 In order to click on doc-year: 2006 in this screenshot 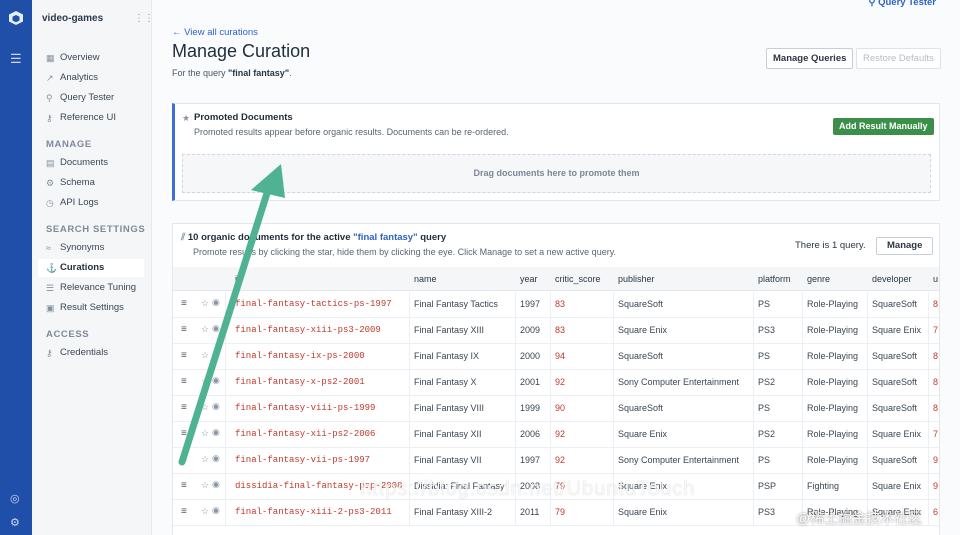, I will do `click(530, 434)`.